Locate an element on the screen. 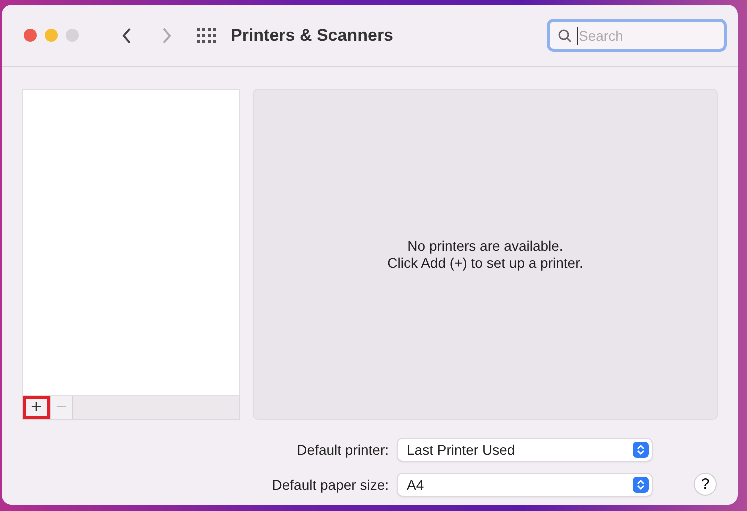 This screenshot has width=747, height=511. search-input: Search is located at coordinates (644, 35).